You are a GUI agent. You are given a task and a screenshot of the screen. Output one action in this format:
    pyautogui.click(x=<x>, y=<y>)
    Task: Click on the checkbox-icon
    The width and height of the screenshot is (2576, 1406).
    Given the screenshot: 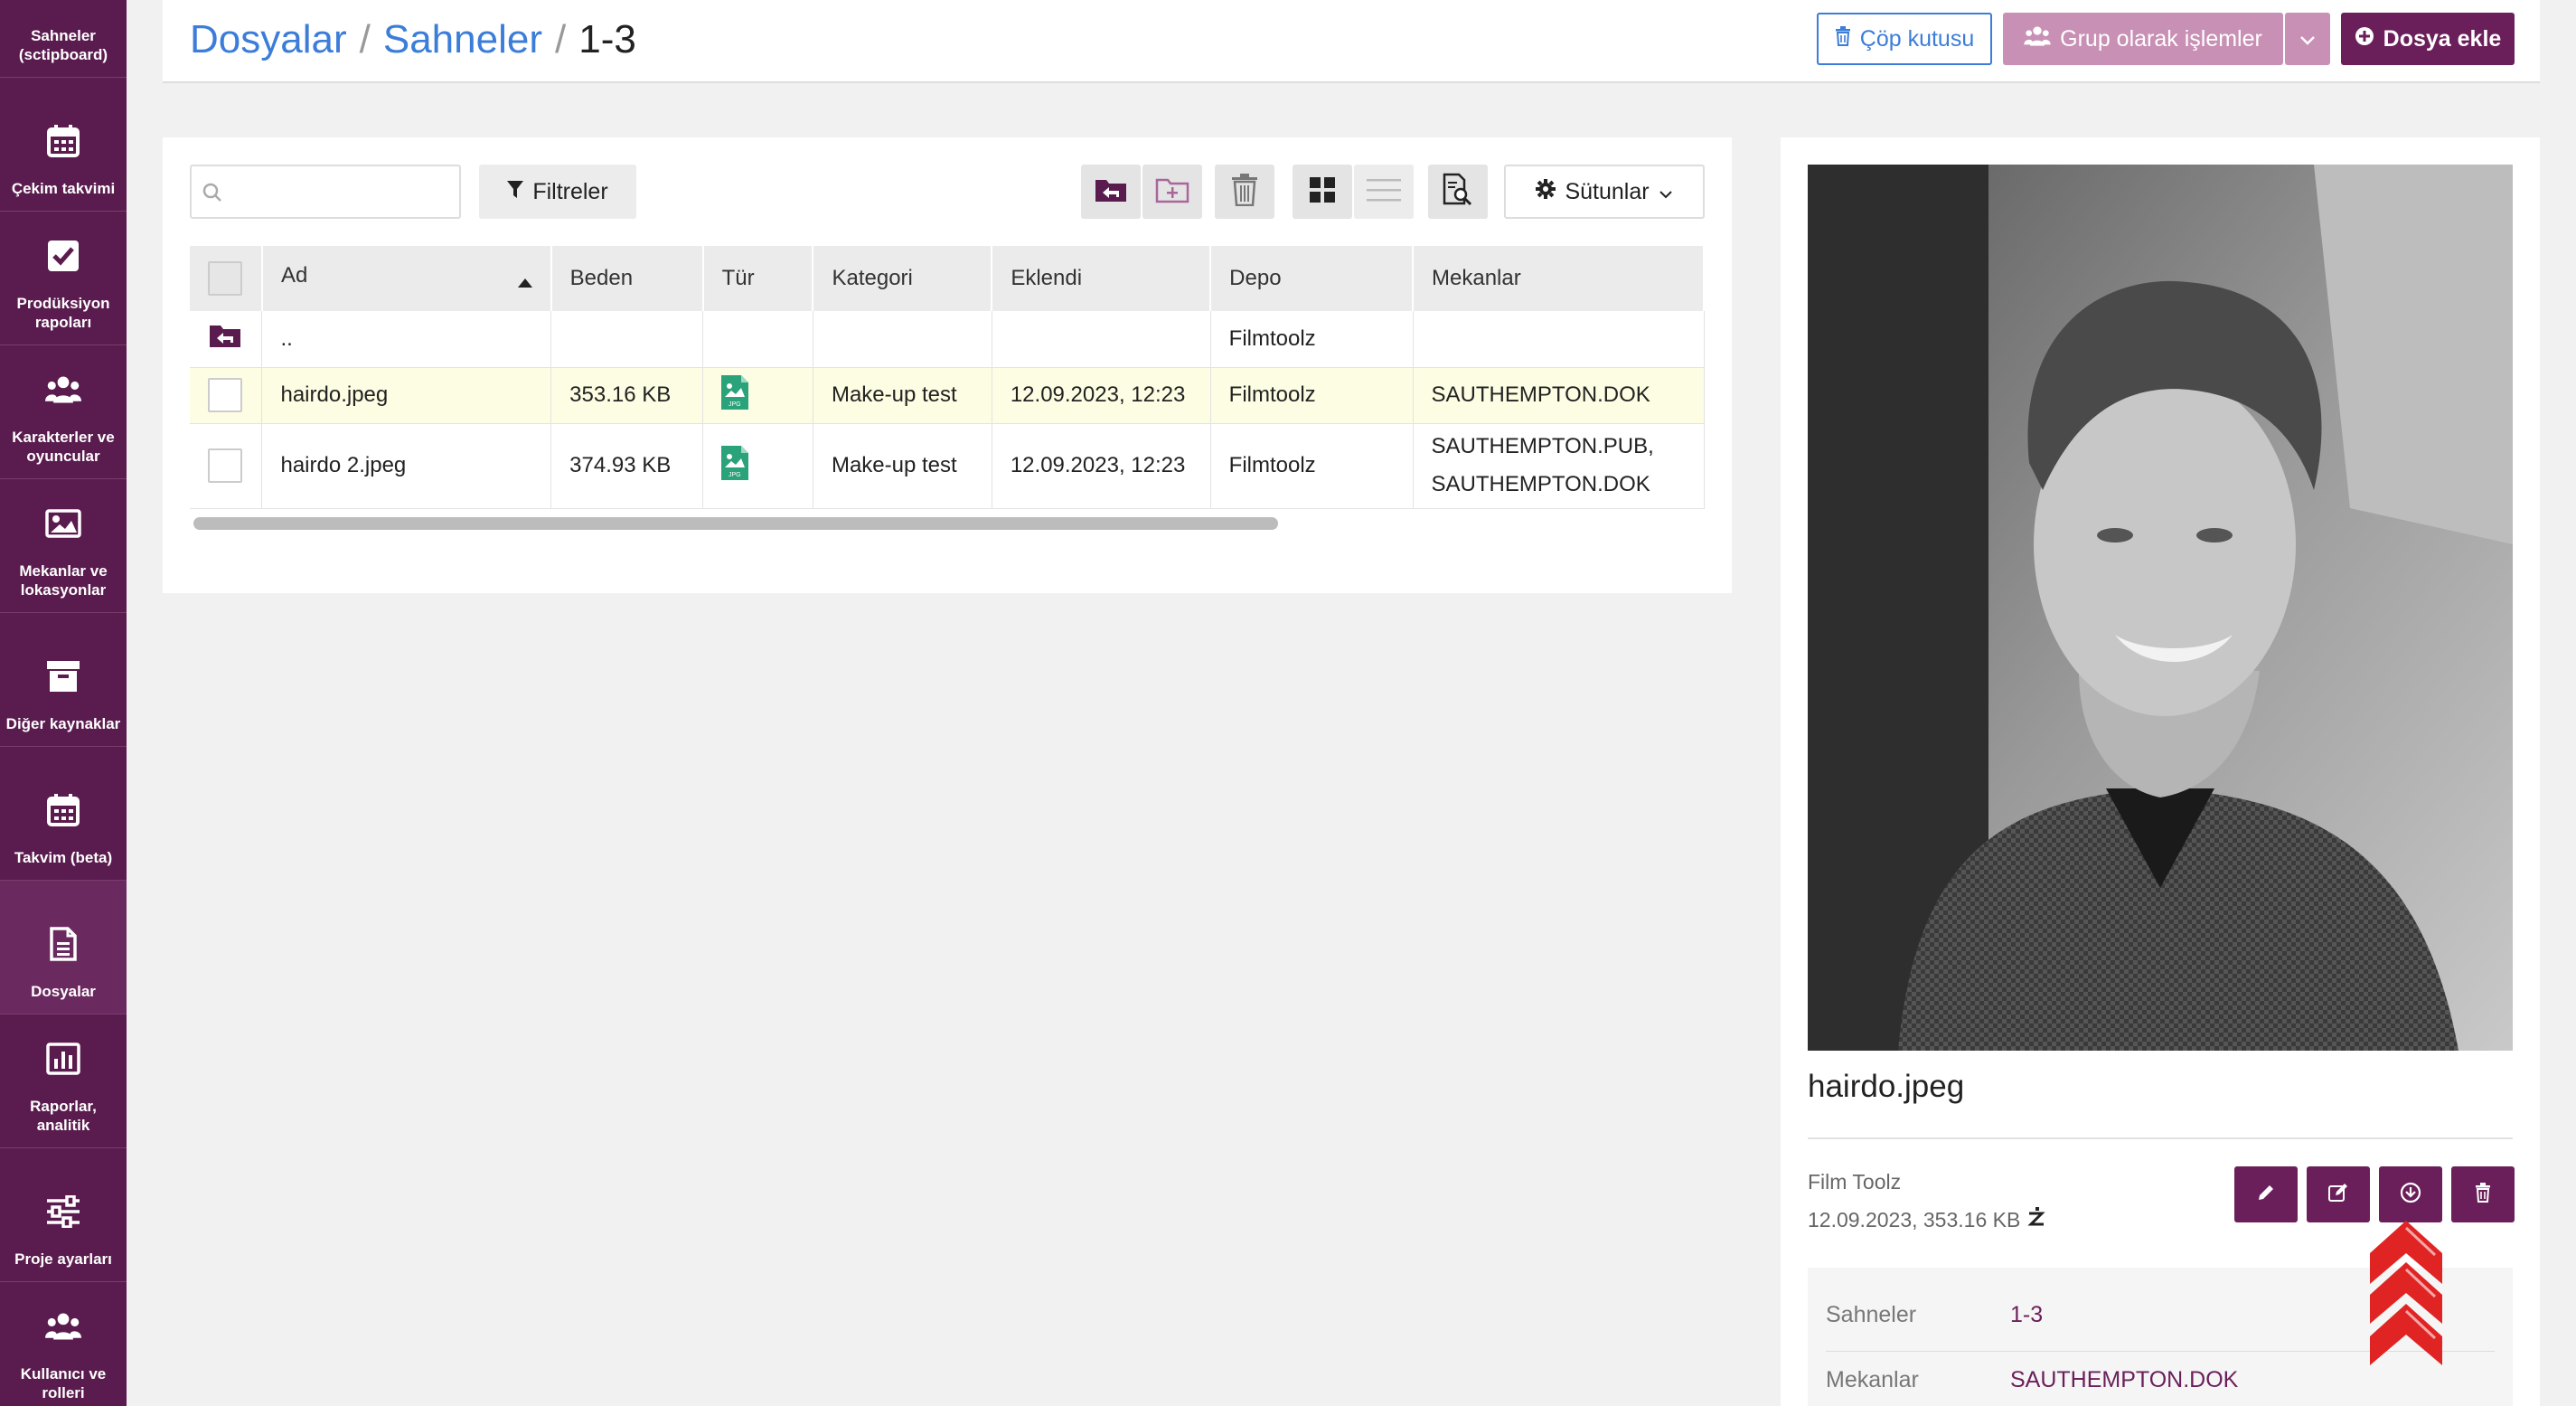 What is the action you would take?
    pyautogui.click(x=63, y=256)
    